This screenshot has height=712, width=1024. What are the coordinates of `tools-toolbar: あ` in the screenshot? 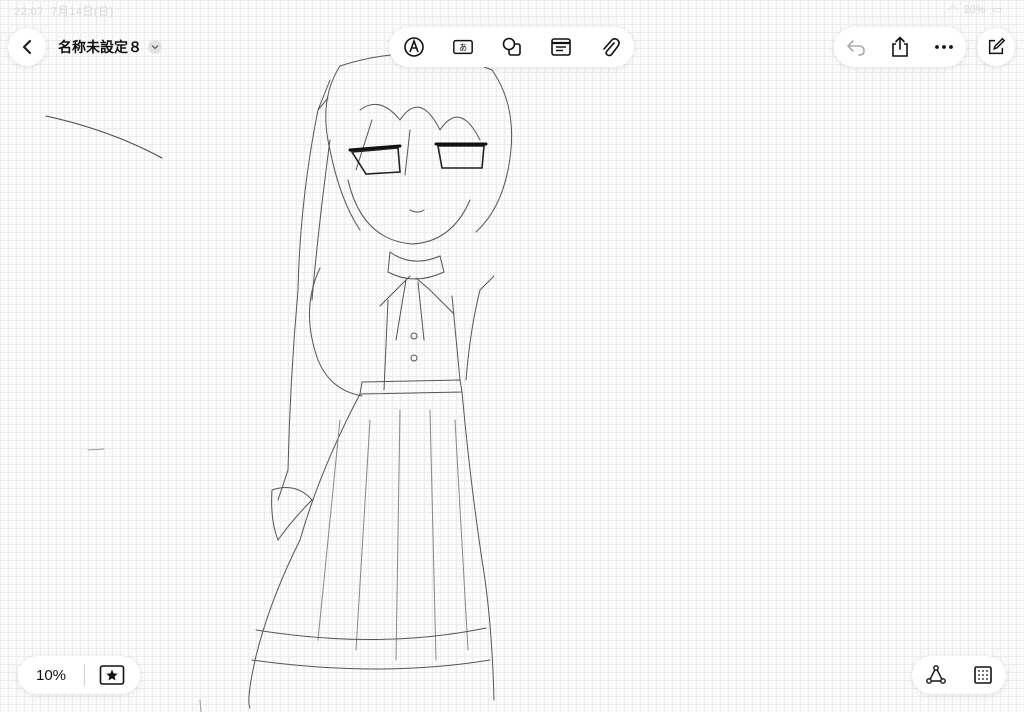 It's located at (511, 47).